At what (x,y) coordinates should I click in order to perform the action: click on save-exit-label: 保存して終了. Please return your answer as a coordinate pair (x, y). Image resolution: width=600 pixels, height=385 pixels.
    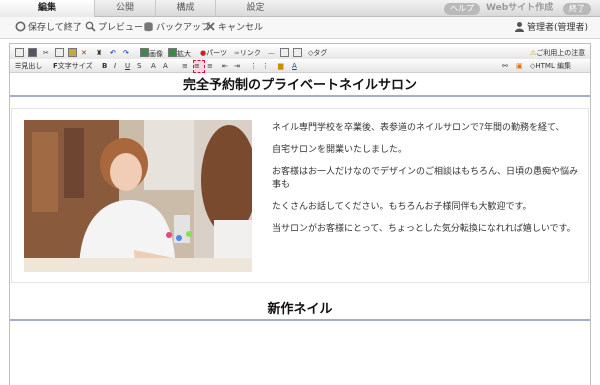
    Looking at the image, I should click on (55, 28).